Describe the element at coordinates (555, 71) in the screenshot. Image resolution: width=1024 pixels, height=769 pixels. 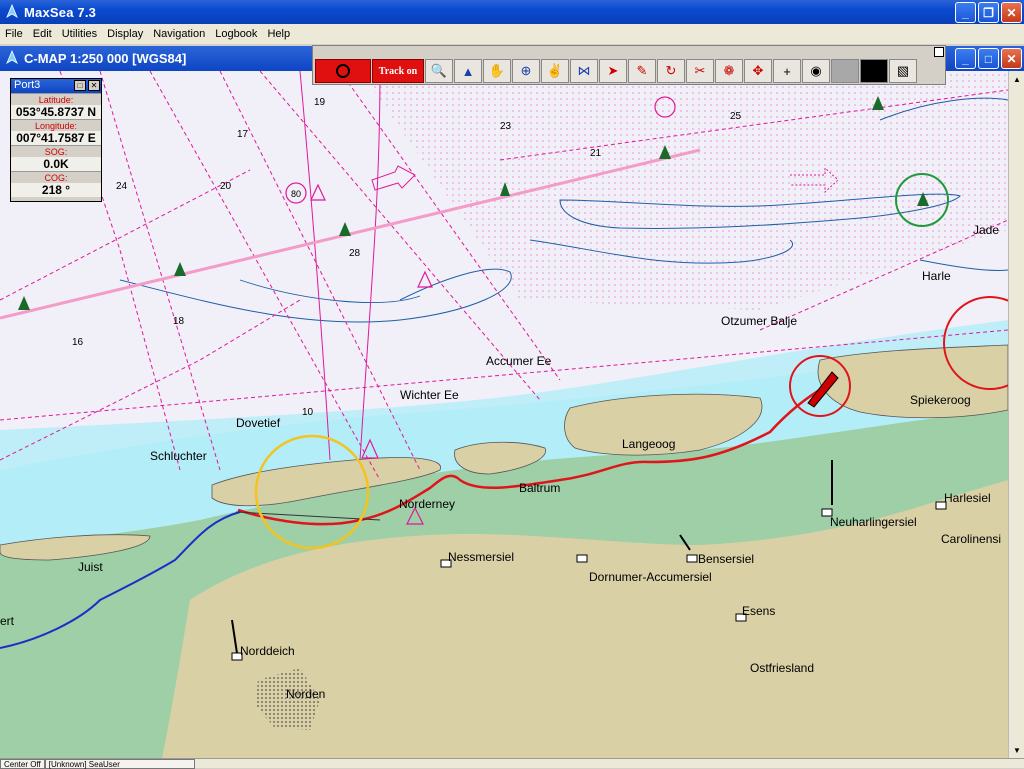
I see `grab-hand-icon: ✌` at that location.